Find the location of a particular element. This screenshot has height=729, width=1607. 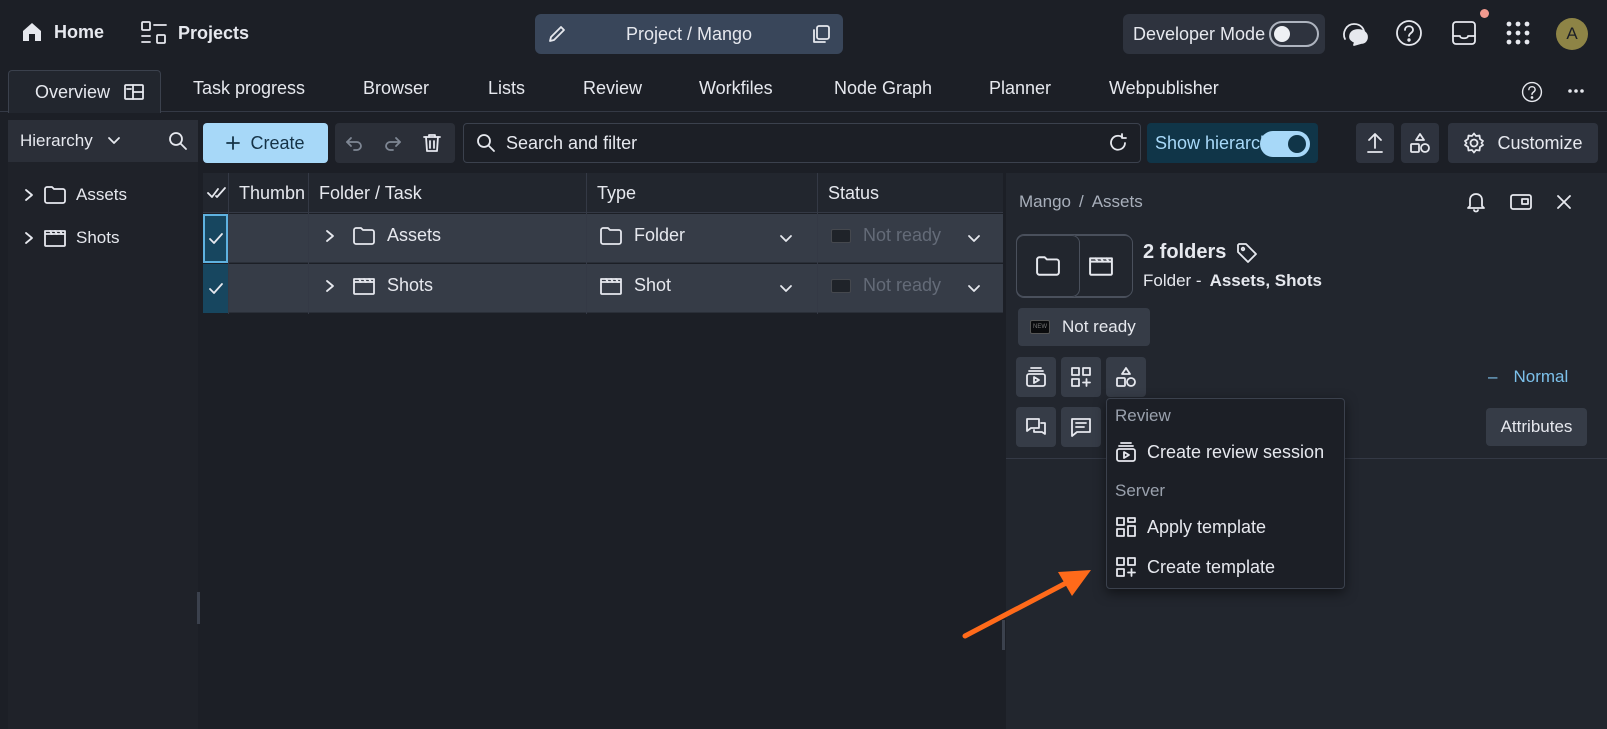

inbox-icon is located at coordinates (1464, 33).